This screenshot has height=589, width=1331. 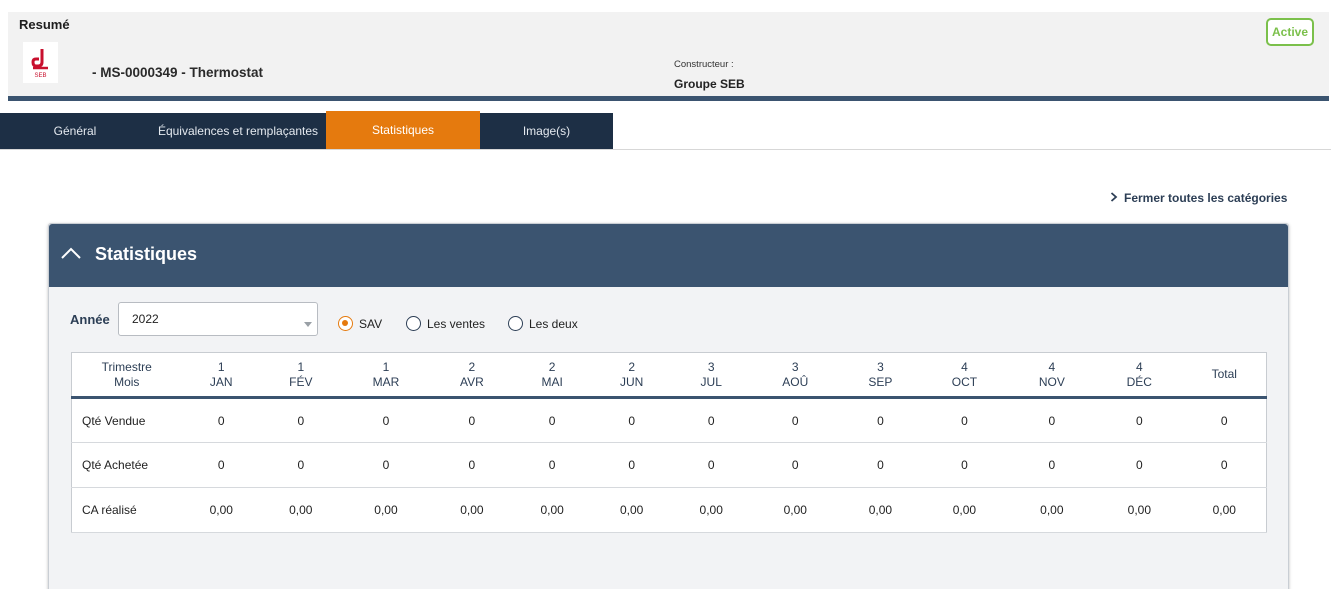 What do you see at coordinates (1114, 198) in the screenshot?
I see `chevron-right-icon` at bounding box center [1114, 198].